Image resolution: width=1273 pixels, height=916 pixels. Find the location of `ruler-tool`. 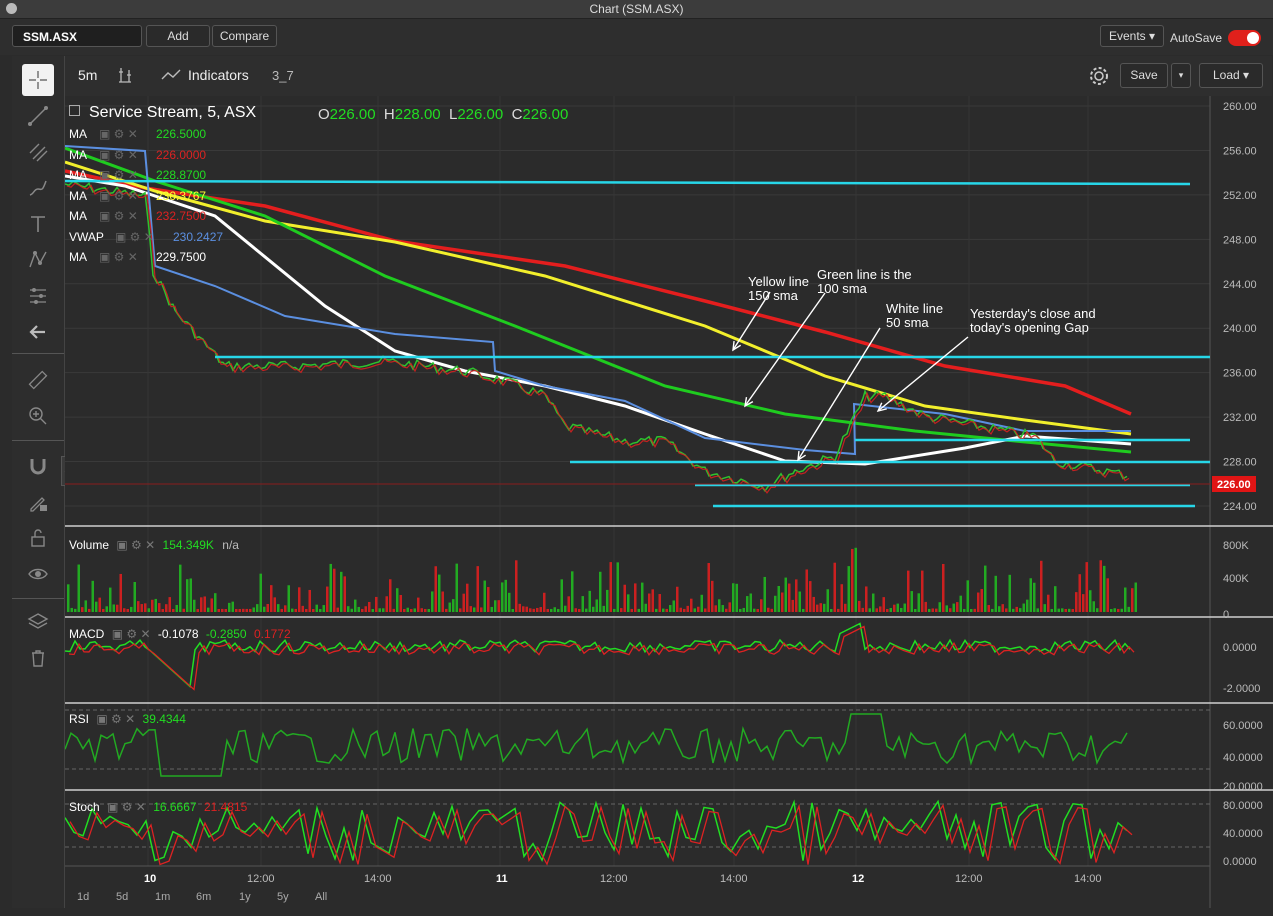

ruler-tool is located at coordinates (38, 380).